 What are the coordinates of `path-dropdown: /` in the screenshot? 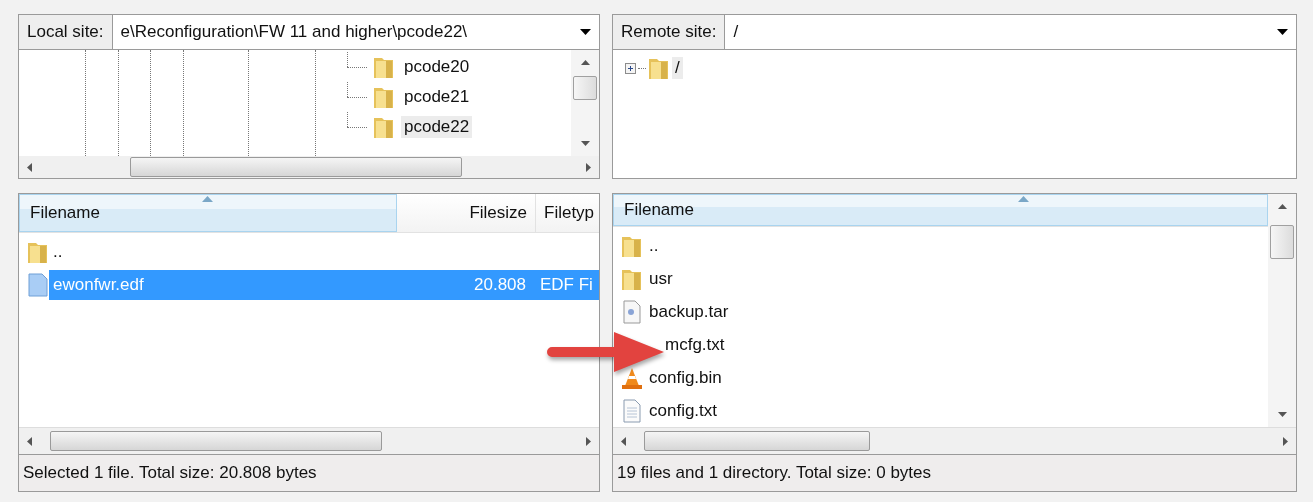 It's located at (1010, 32).